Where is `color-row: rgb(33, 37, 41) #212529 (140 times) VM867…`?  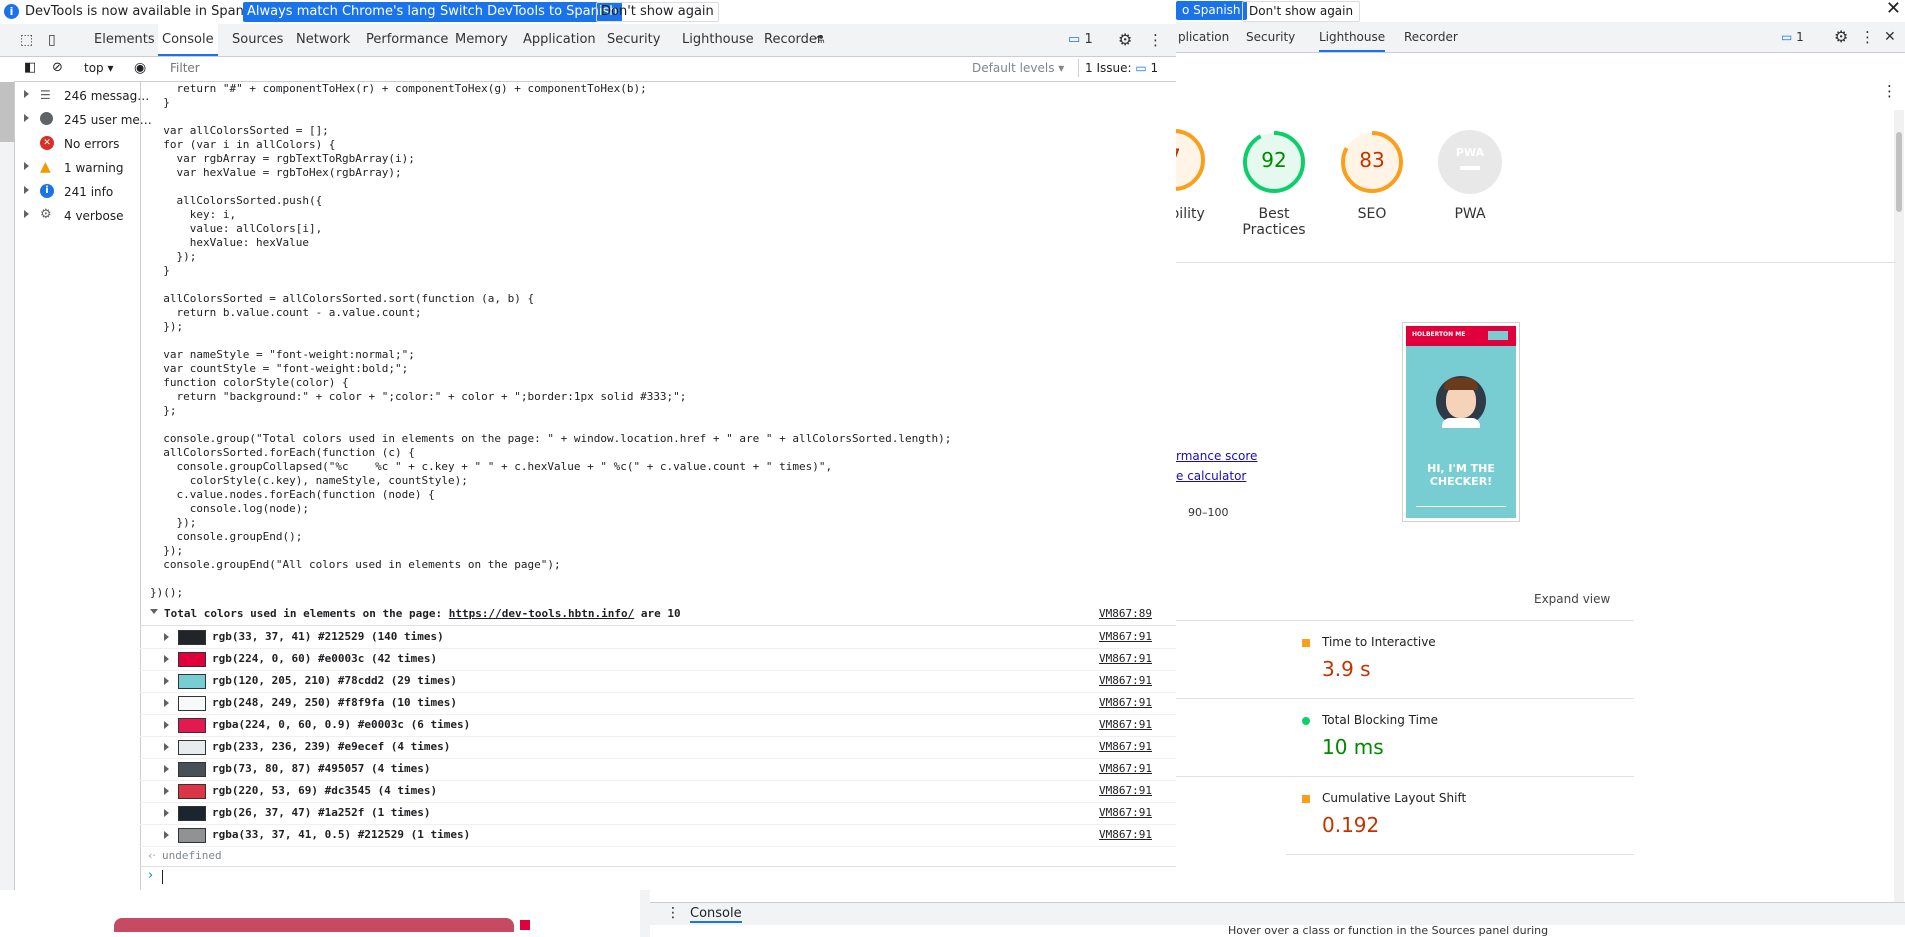 color-row: rgb(33, 37, 41) #212529 (140 times) VM867… is located at coordinates (658, 637).